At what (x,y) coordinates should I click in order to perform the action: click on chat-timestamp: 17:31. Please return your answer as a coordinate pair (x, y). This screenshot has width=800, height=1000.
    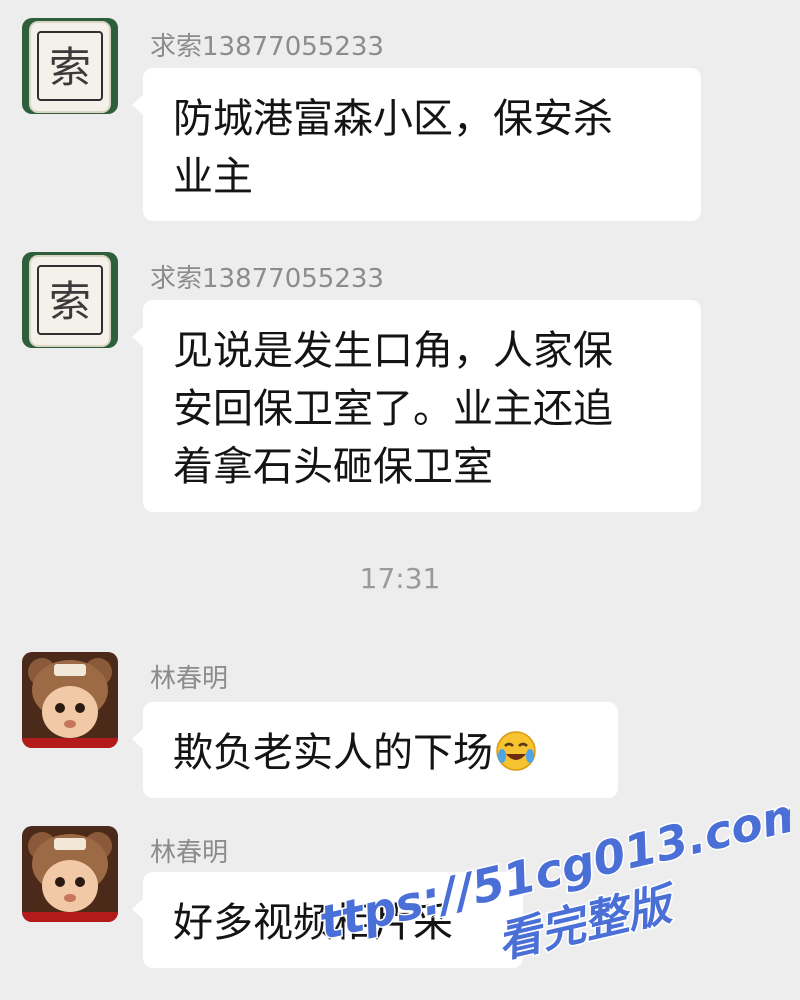
    Looking at the image, I should click on (400, 578).